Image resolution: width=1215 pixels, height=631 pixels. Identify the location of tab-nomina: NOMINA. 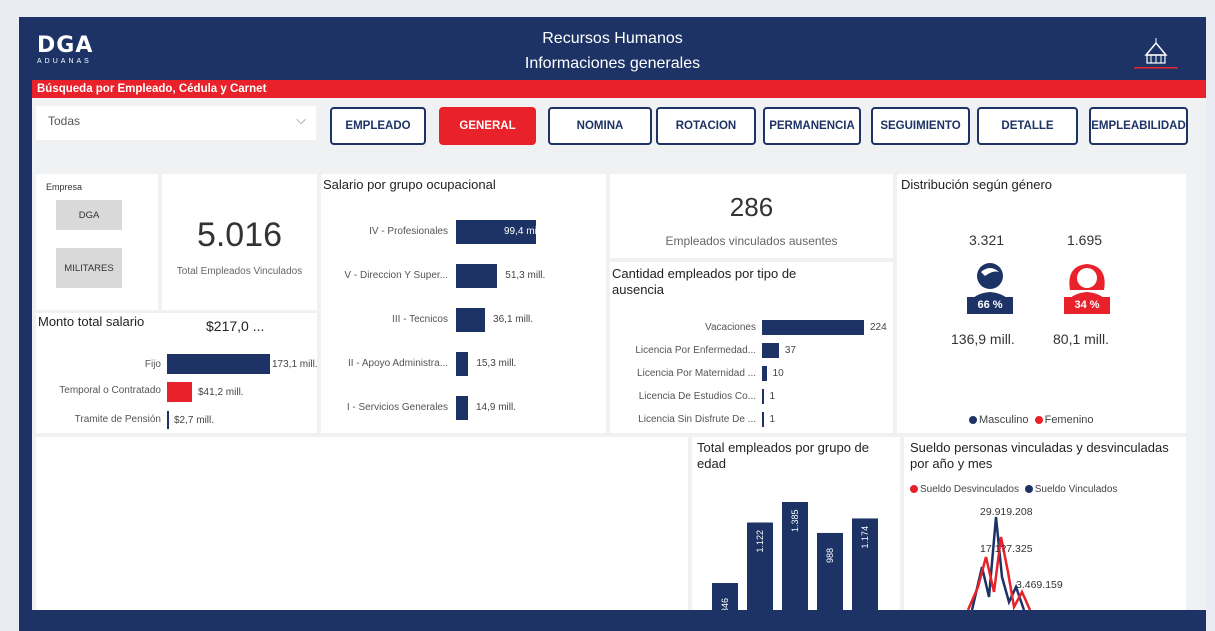
(600, 126).